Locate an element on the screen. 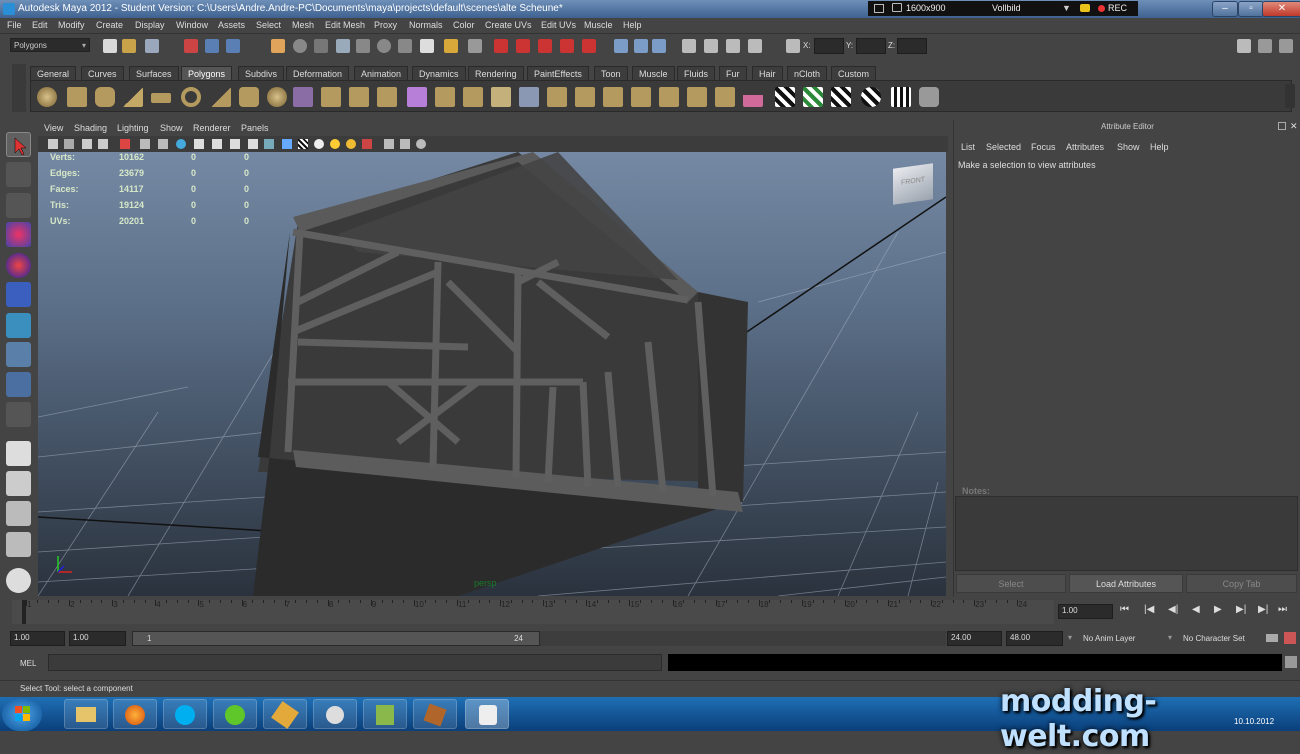 Image resolution: width=1300 pixels, height=754 pixels. component-point-icon is located at coordinates (300, 46).